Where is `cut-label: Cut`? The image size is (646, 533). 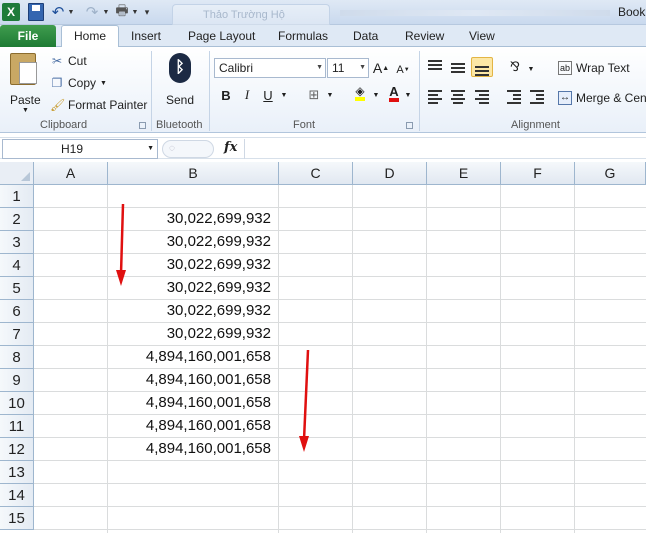
cut-label: Cut is located at coordinates (77, 61).